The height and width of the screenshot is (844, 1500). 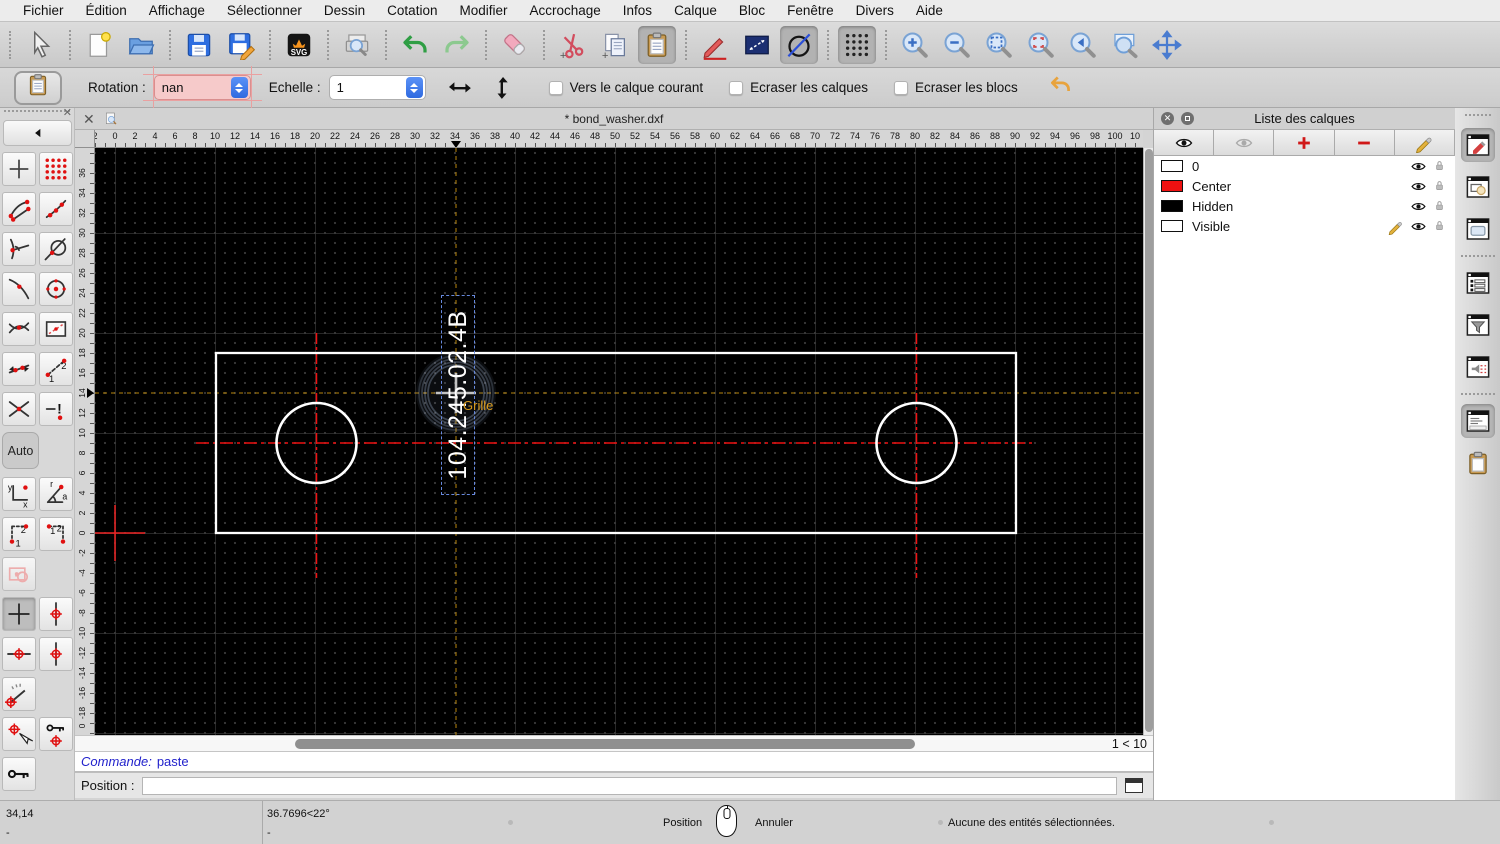 What do you see at coordinates (19, 574) in the screenshot?
I see `selection-preview-button` at bounding box center [19, 574].